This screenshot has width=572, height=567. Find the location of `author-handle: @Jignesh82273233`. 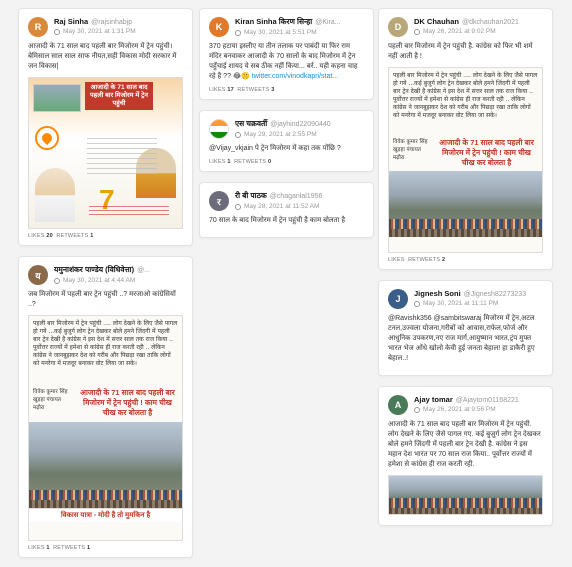

author-handle: @Jignesh82273233 is located at coordinates (495, 294).